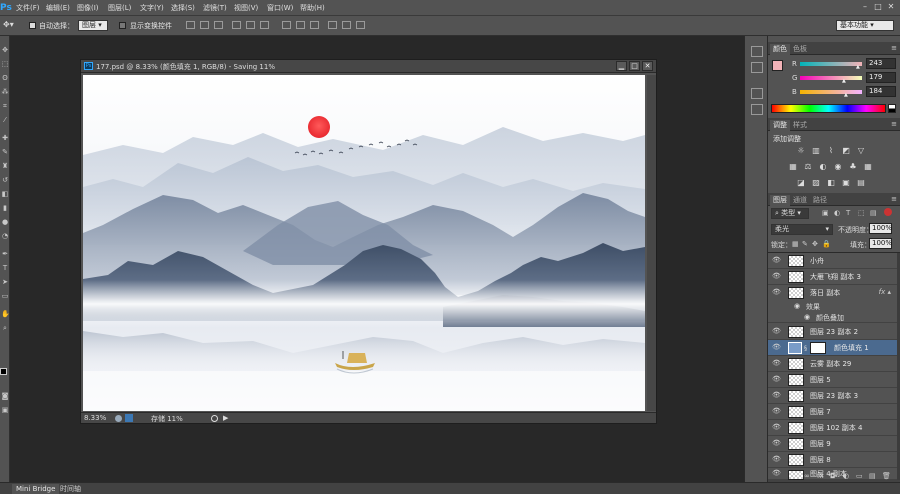  Describe the element at coordinates (5, 410) in the screenshot. I see `screen-mode-icon: ▣` at that location.